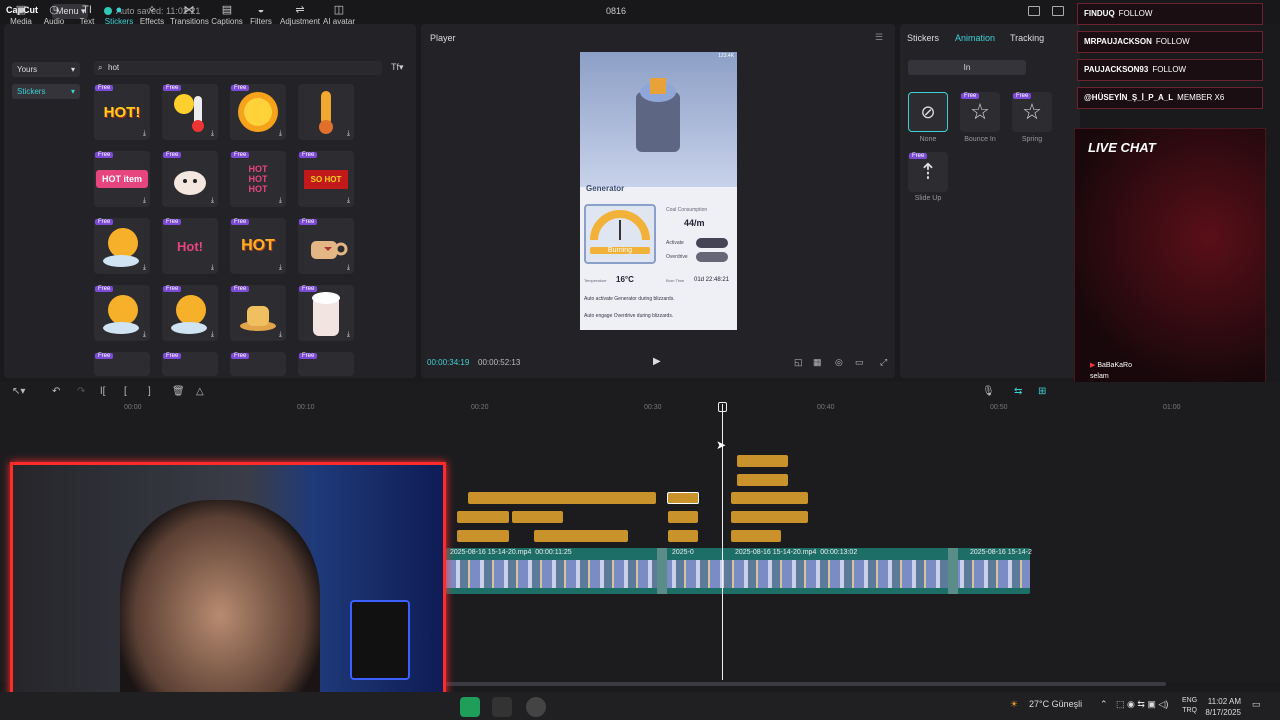 This screenshot has height=720, width=1280. I want to click on player-menu-icon: ☰, so click(879, 37).